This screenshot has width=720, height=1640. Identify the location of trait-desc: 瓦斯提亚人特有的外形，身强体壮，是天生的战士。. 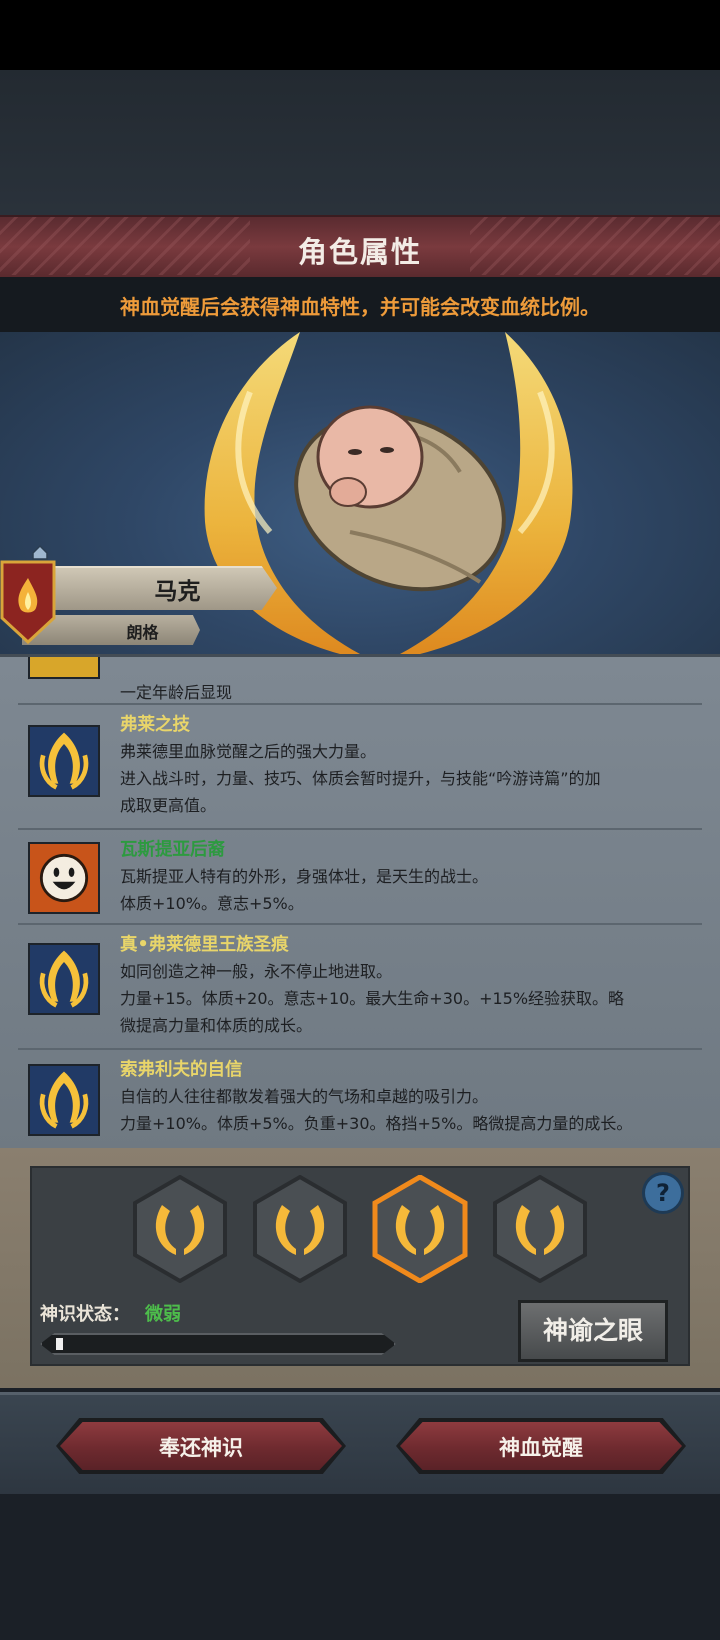
(304, 876).